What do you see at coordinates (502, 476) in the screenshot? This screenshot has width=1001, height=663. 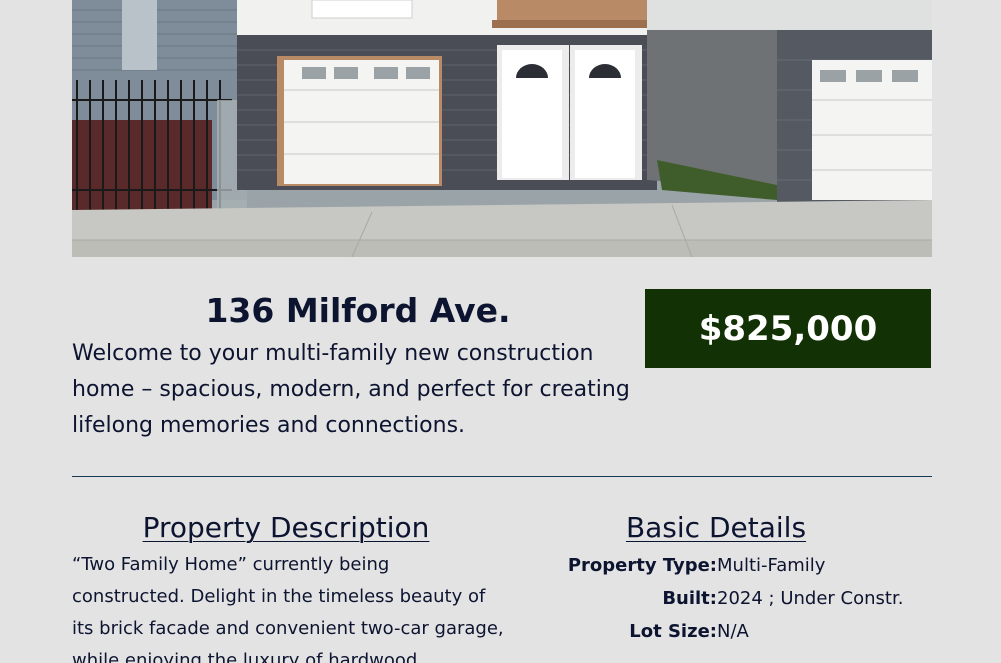 I see `section-divider` at bounding box center [502, 476].